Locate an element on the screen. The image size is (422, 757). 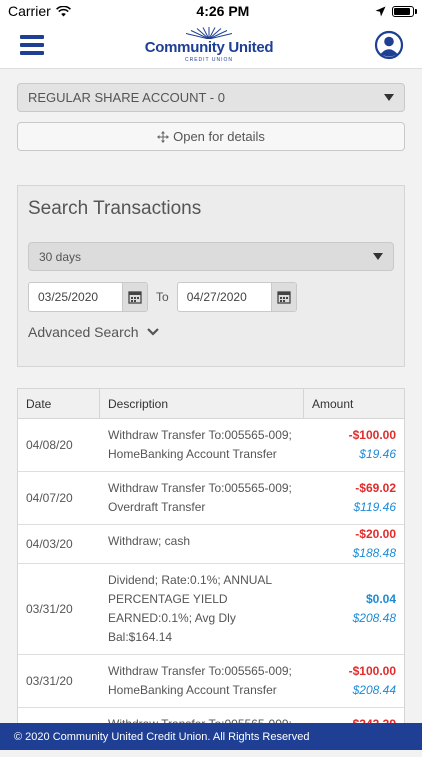
from-date-field: 03/25/2020 is located at coordinates (88, 297).